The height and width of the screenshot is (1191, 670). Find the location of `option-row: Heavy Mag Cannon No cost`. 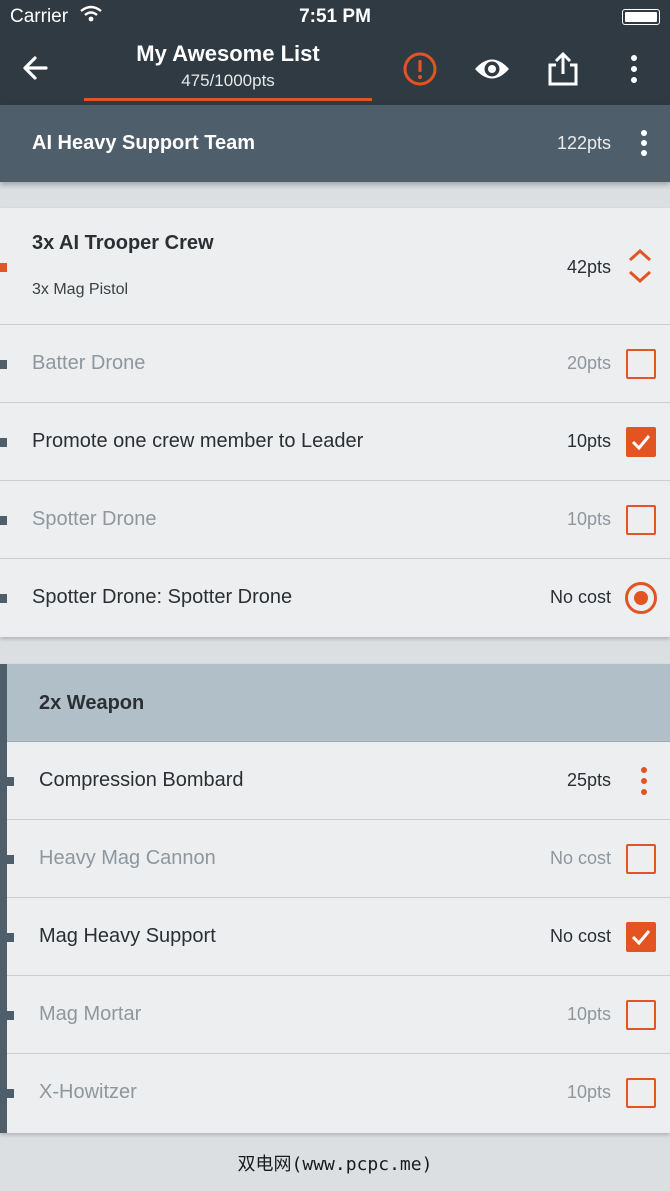

option-row: Heavy Mag Cannon No cost is located at coordinates (338, 859).